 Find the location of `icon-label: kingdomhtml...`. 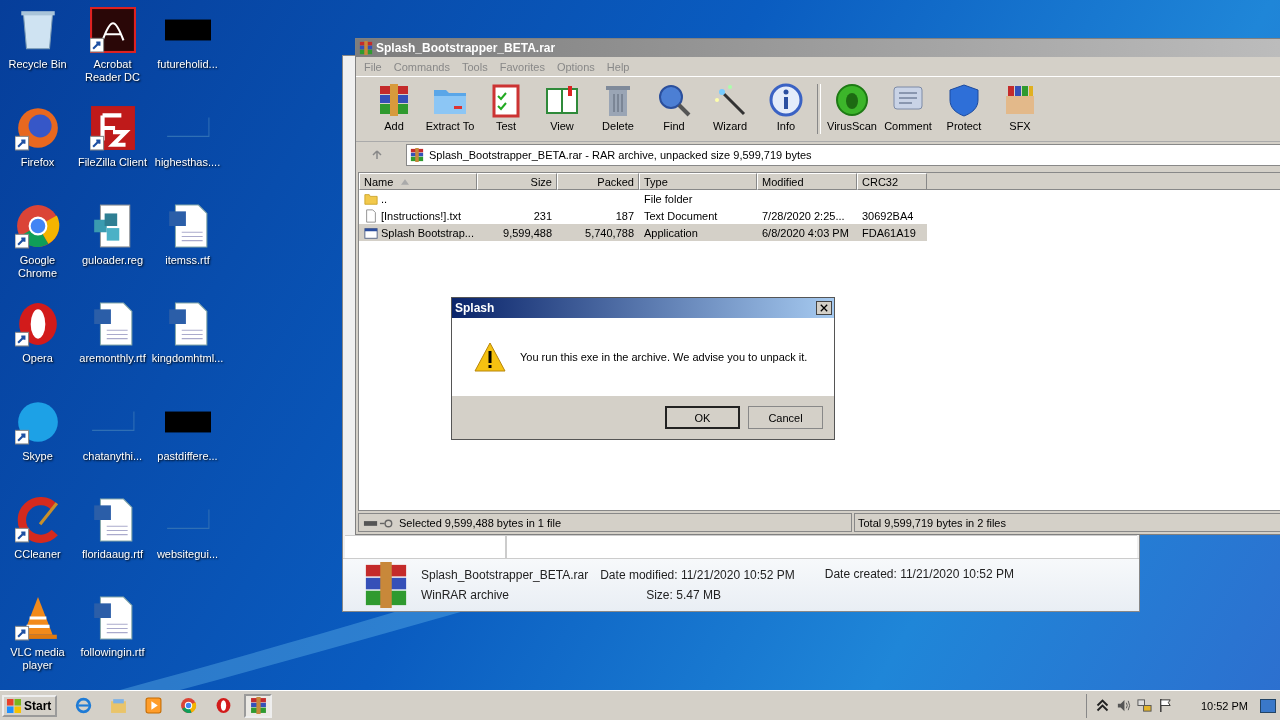

icon-label: kingdomhtml... is located at coordinates (187, 358).